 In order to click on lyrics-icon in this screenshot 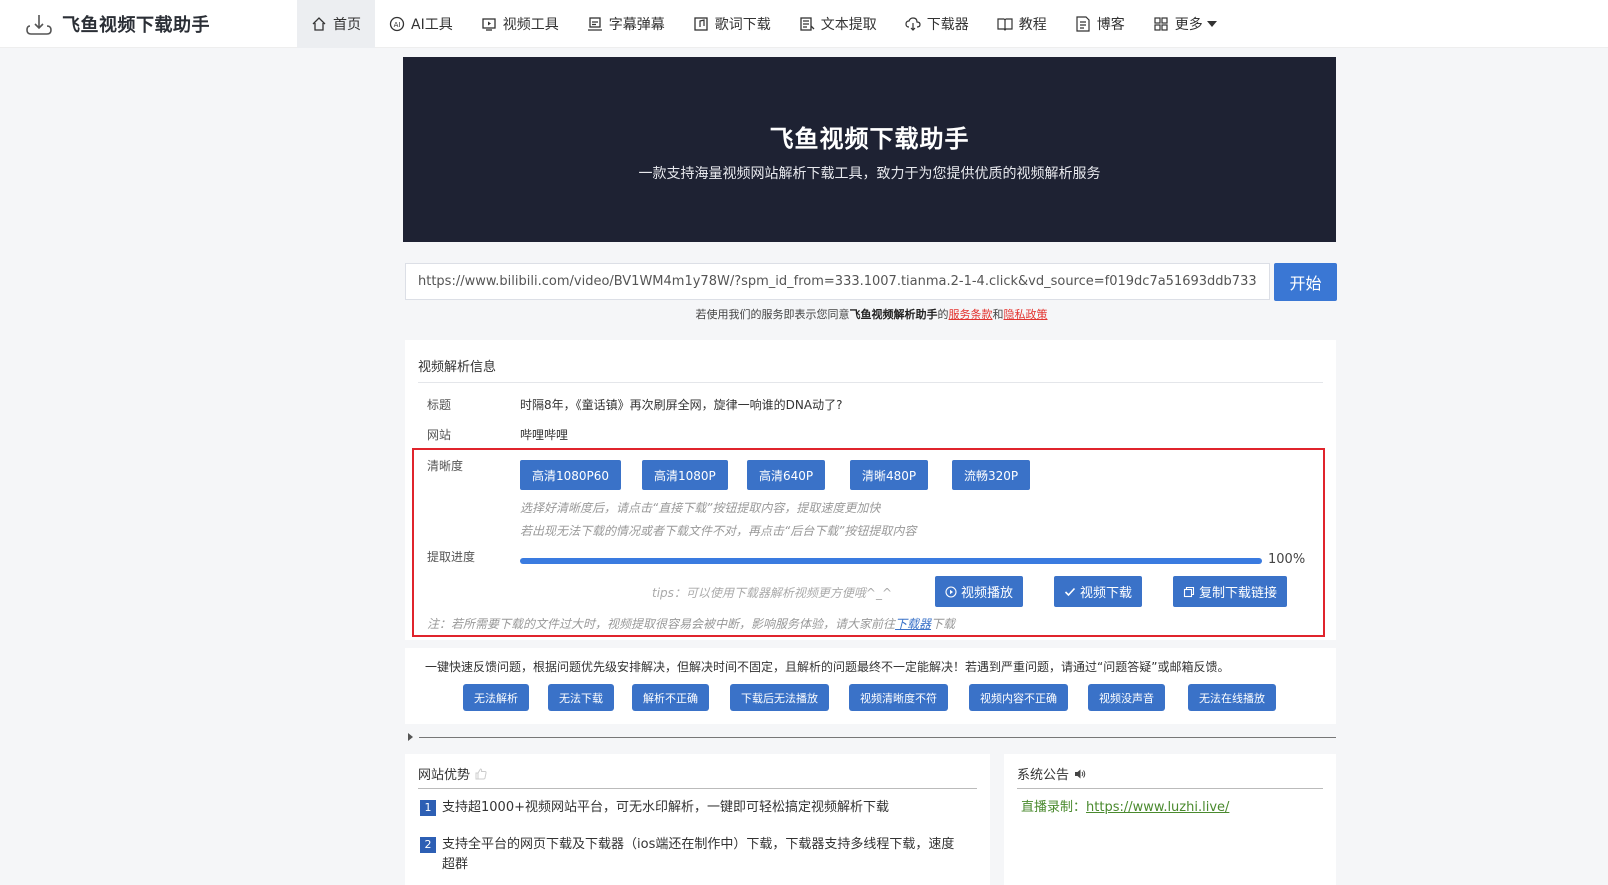, I will do `click(701, 24)`.